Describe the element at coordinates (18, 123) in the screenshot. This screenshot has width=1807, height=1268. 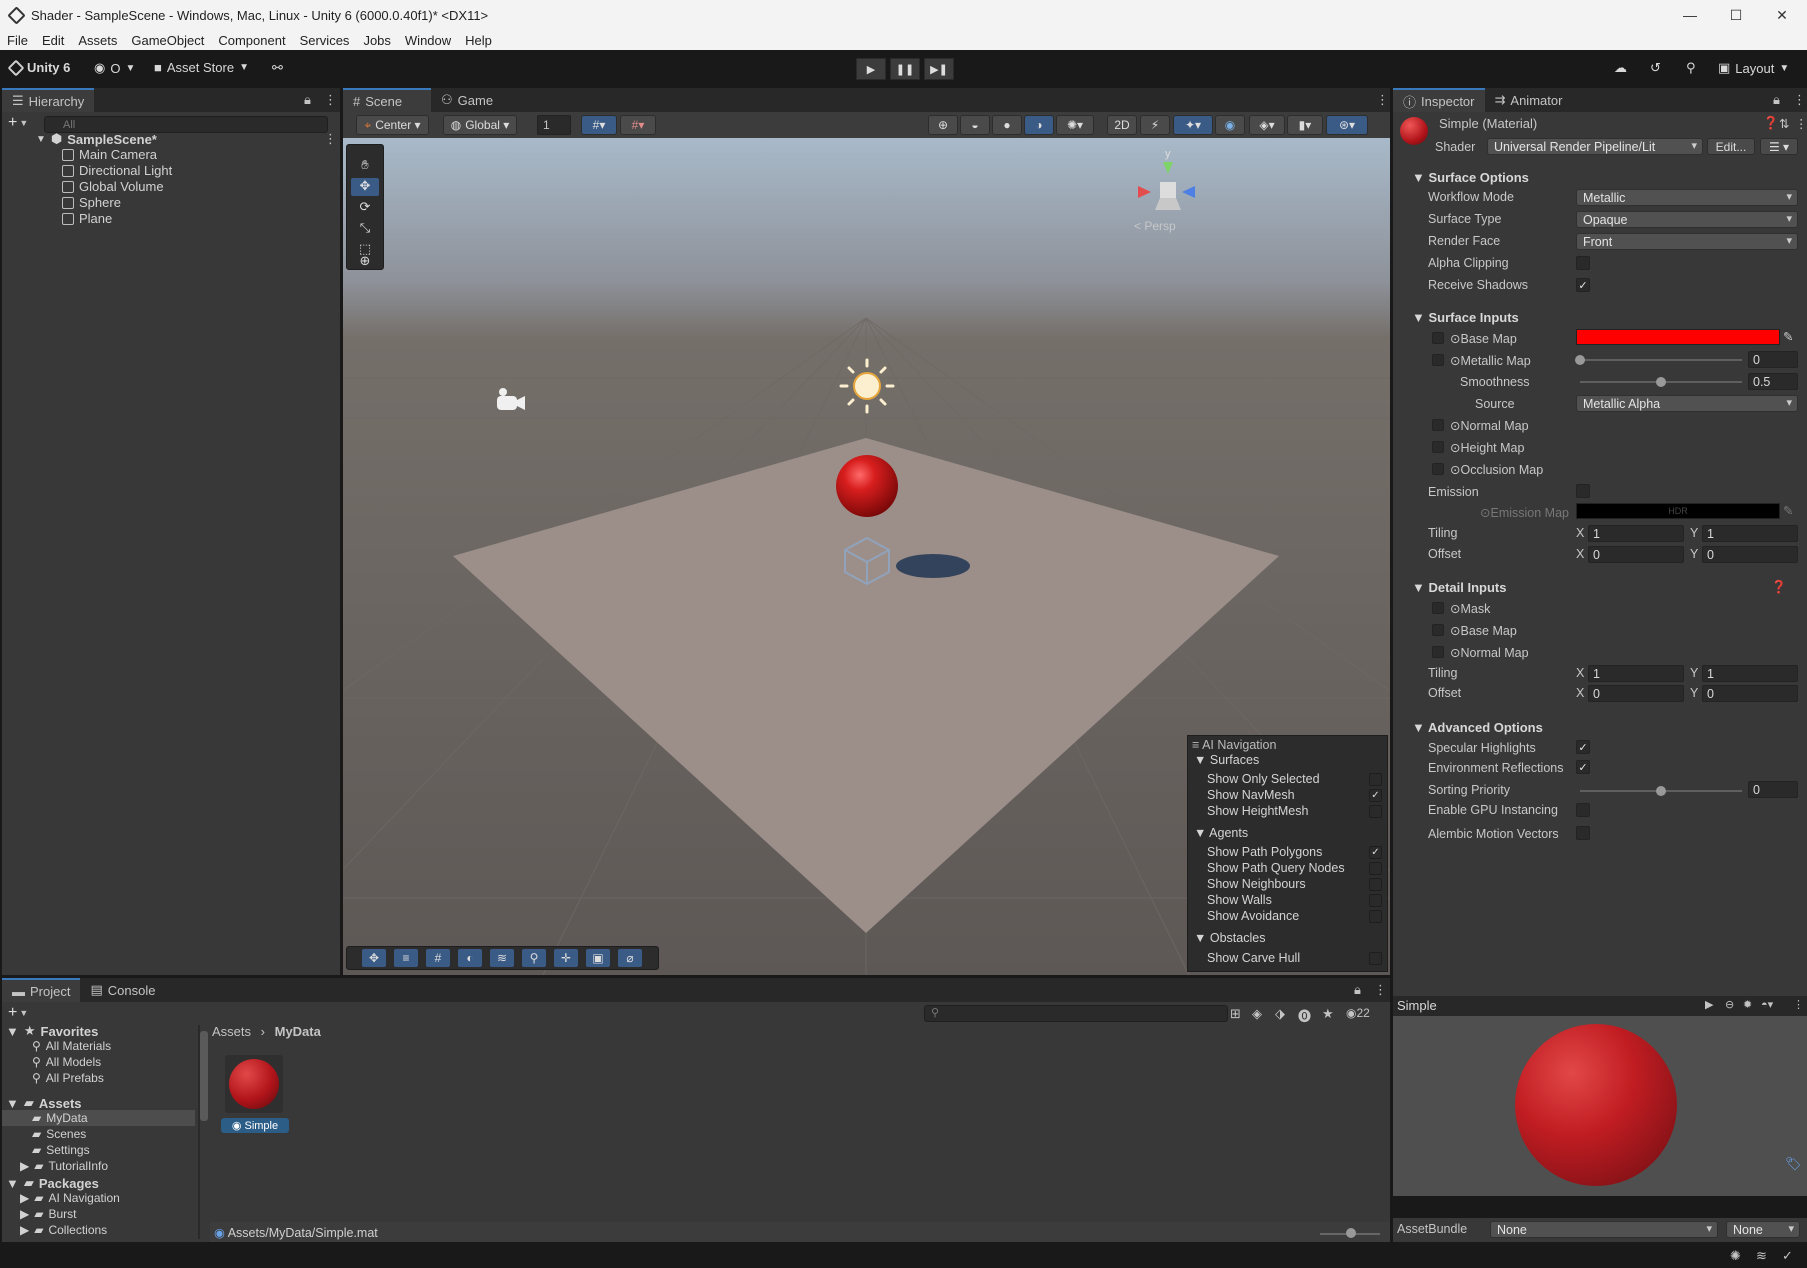
I see `add-button: + ▼` at that location.